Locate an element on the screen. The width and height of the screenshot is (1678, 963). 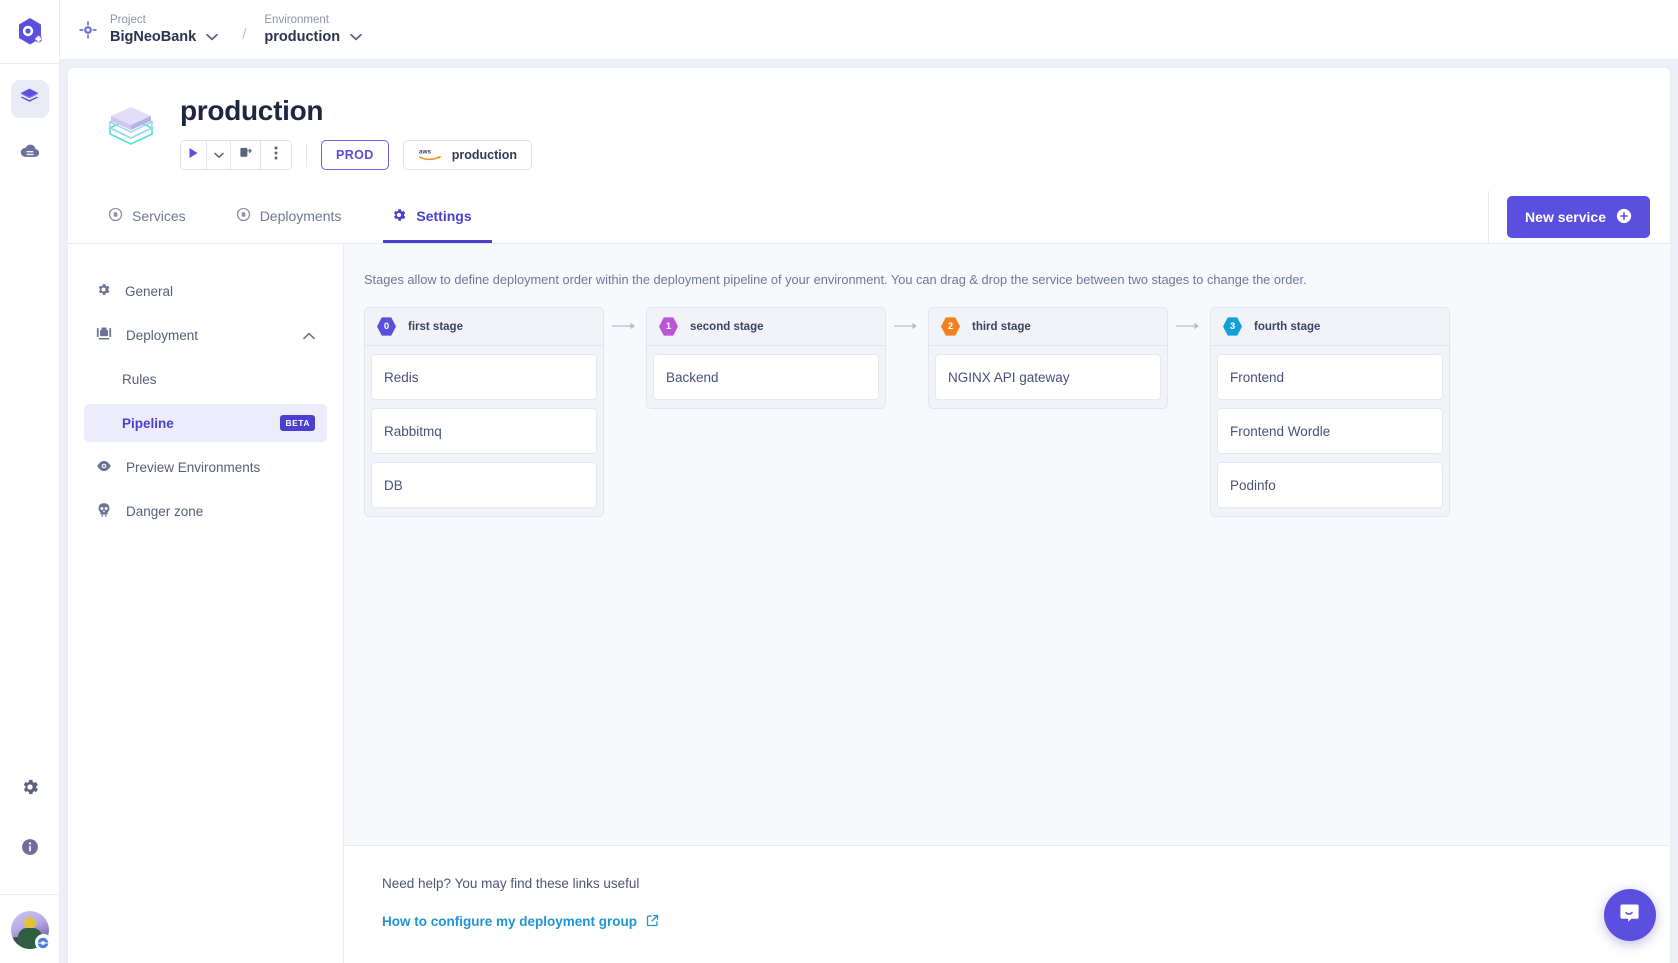
more-actions-button is located at coordinates (276, 155).